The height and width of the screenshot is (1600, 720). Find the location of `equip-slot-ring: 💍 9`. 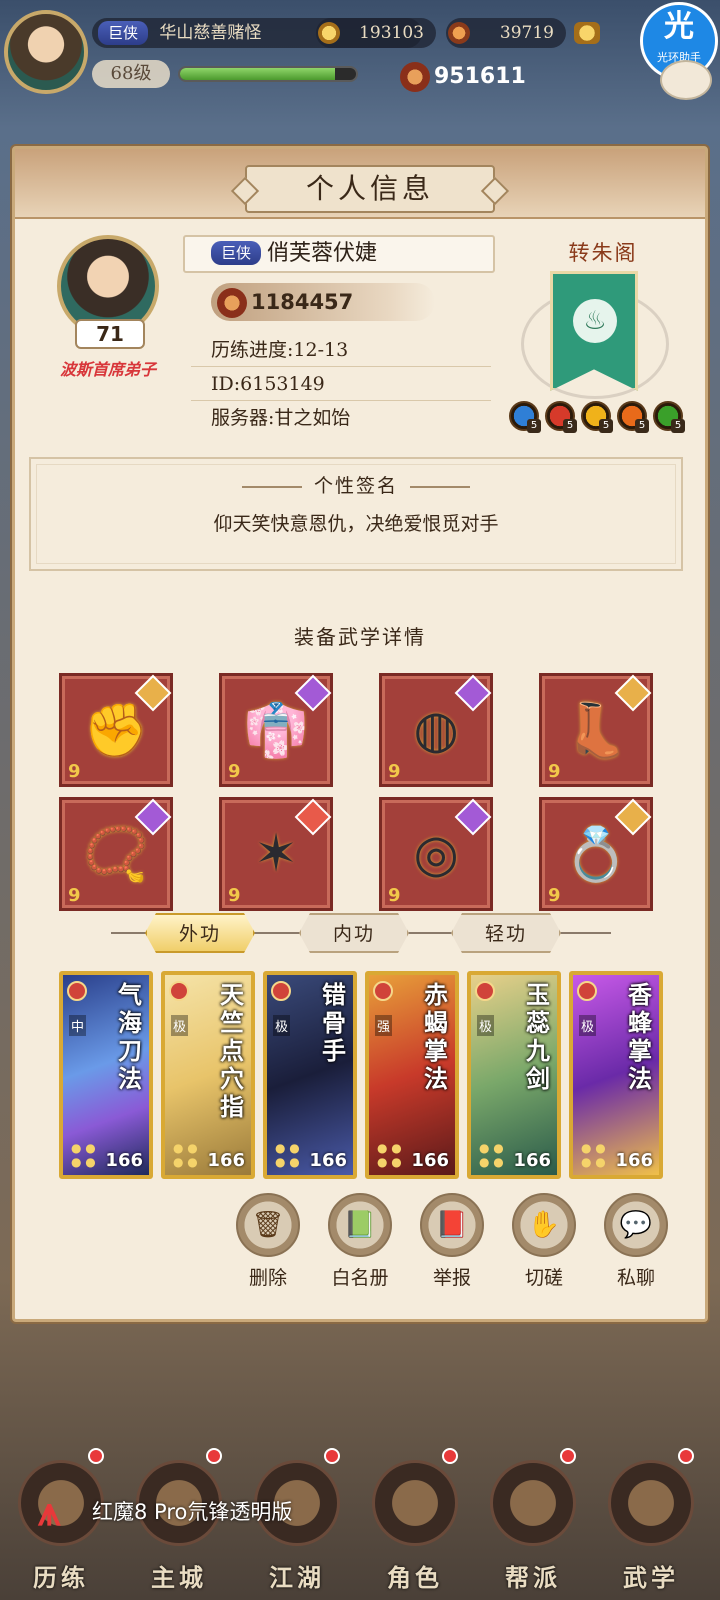

equip-slot-ring: 💍 9 is located at coordinates (596, 854).